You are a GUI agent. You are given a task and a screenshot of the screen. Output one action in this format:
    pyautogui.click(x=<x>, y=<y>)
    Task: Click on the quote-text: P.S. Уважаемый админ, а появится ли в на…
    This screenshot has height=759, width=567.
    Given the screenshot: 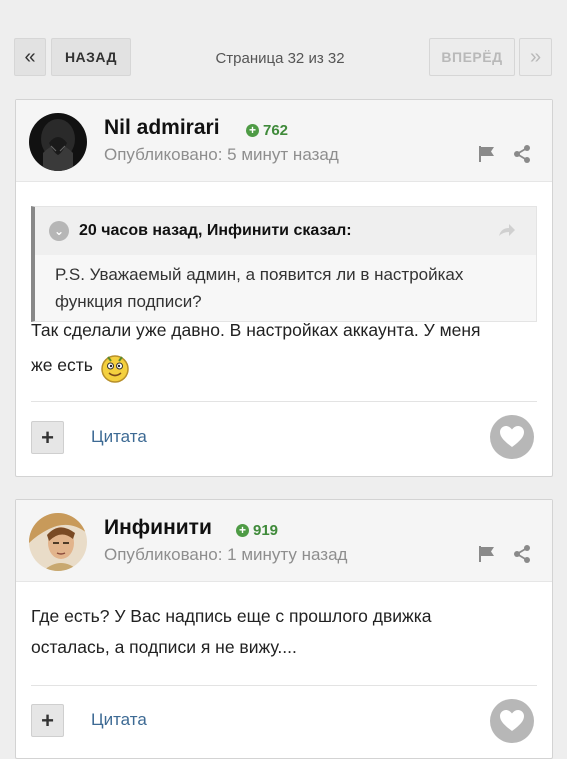 What is the action you would take?
    pyautogui.click(x=259, y=288)
    